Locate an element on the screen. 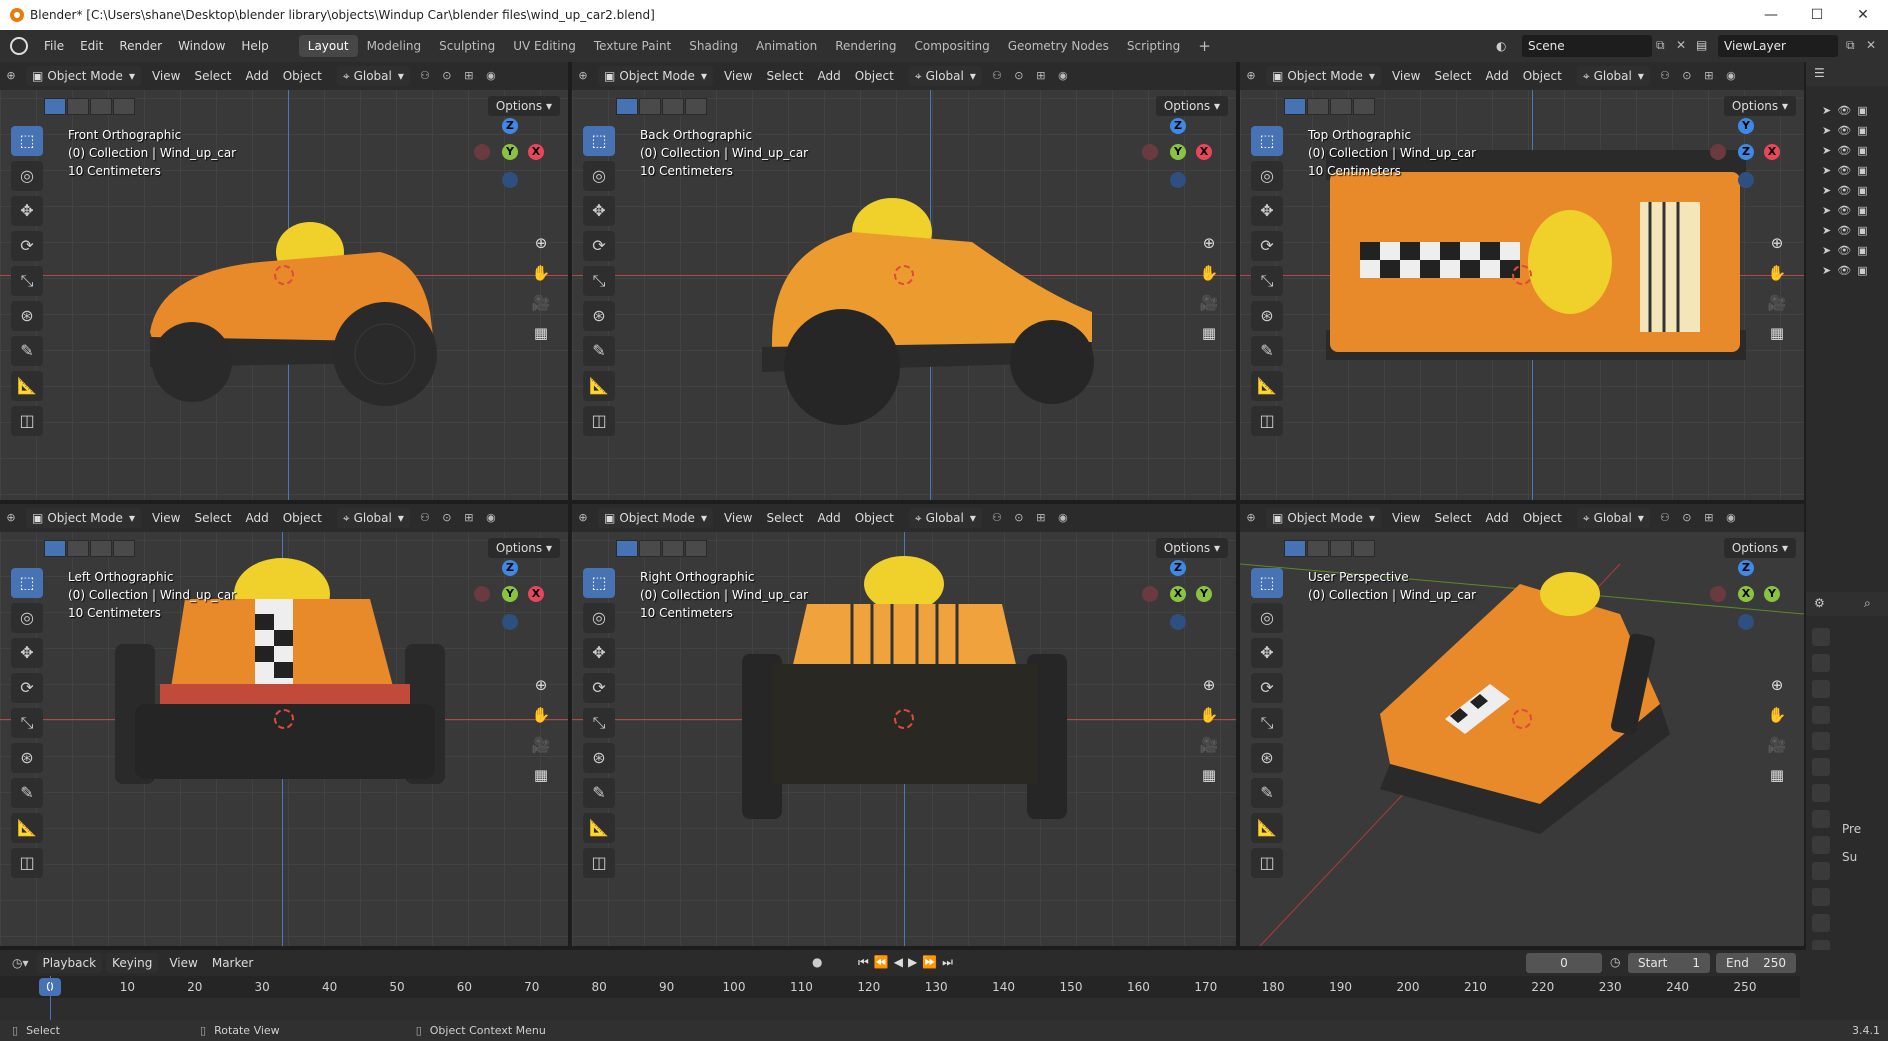  mode-dropdown: ▣ Object Mode ▾ is located at coordinates (655, 76).